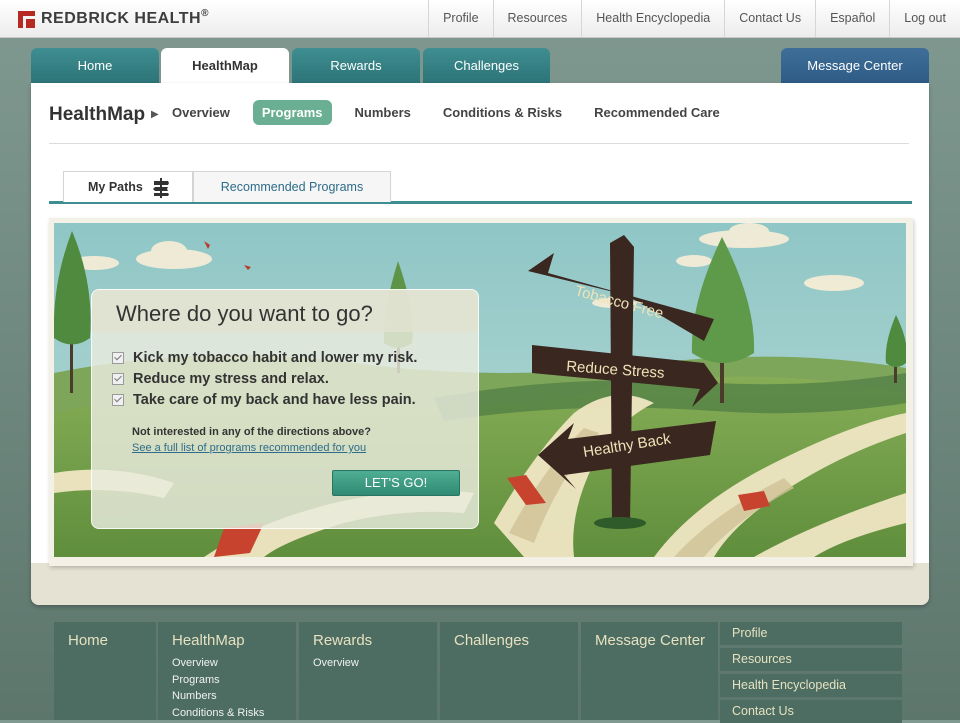 The width and height of the screenshot is (960, 723). I want to click on tab-my-paths: My Paths, so click(128, 186).